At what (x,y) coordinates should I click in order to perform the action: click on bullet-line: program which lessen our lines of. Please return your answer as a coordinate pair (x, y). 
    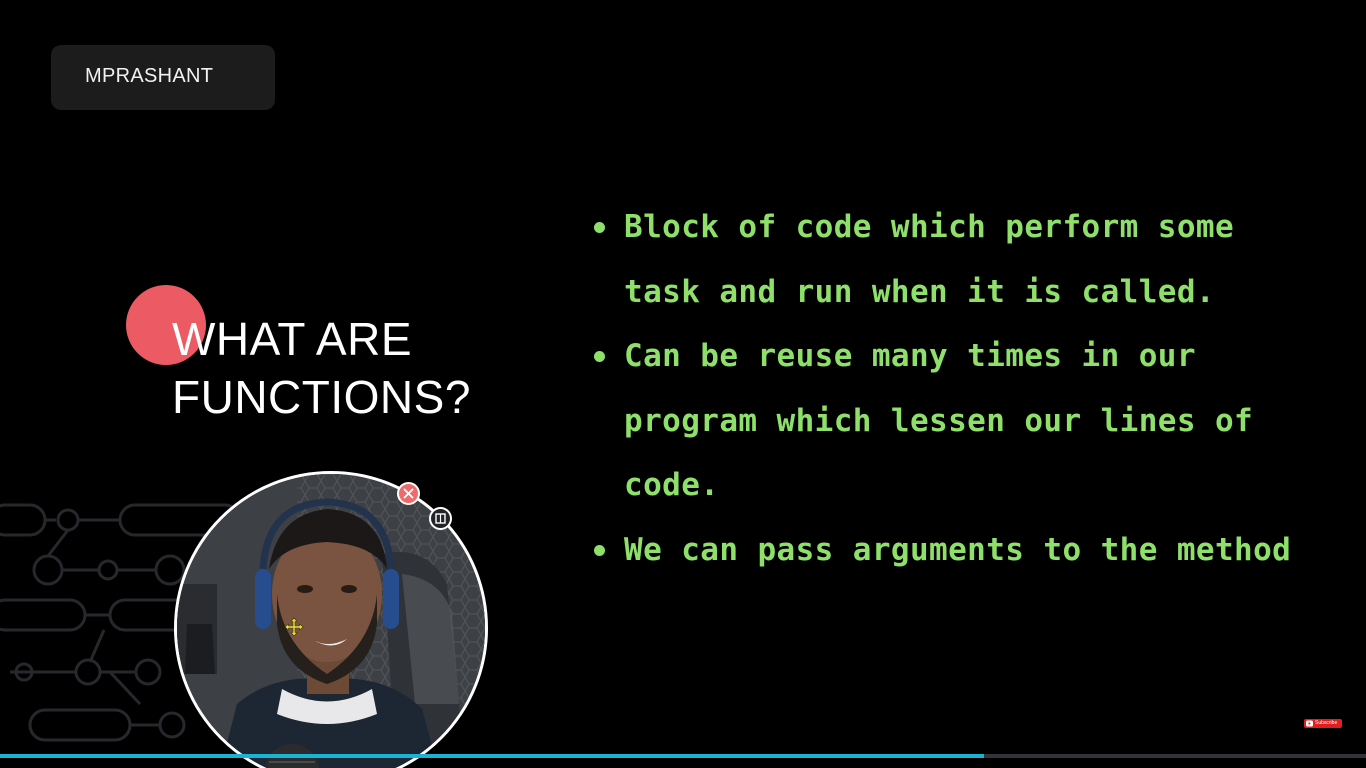
    Looking at the image, I should click on (939, 420).